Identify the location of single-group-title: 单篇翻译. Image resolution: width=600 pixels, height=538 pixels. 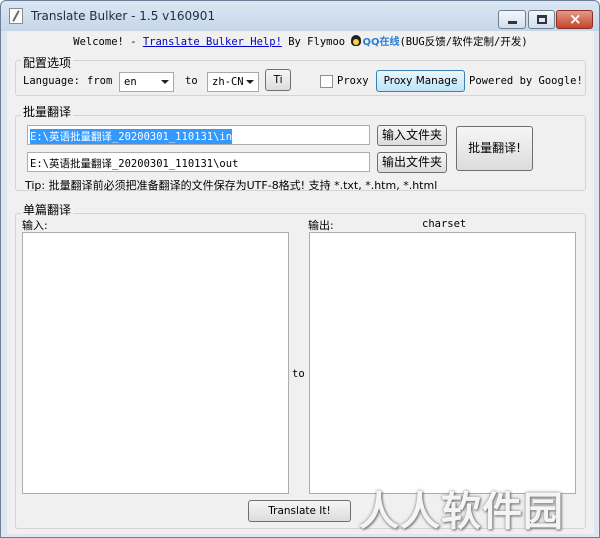
(47, 209).